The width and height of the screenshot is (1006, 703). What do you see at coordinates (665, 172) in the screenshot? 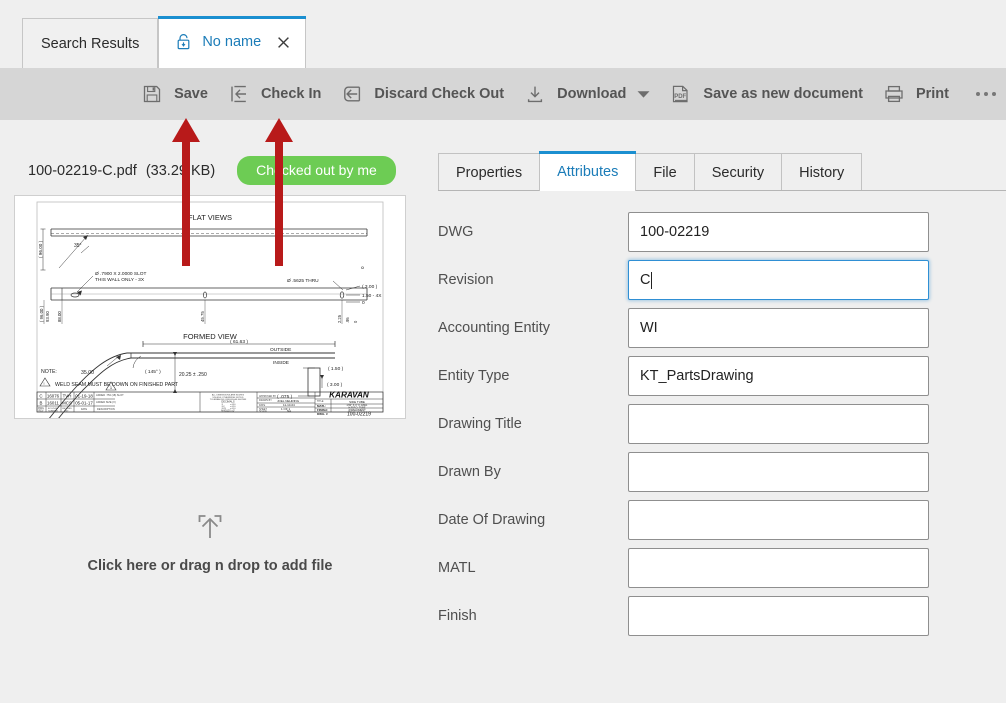
I see `tab-file: File` at bounding box center [665, 172].